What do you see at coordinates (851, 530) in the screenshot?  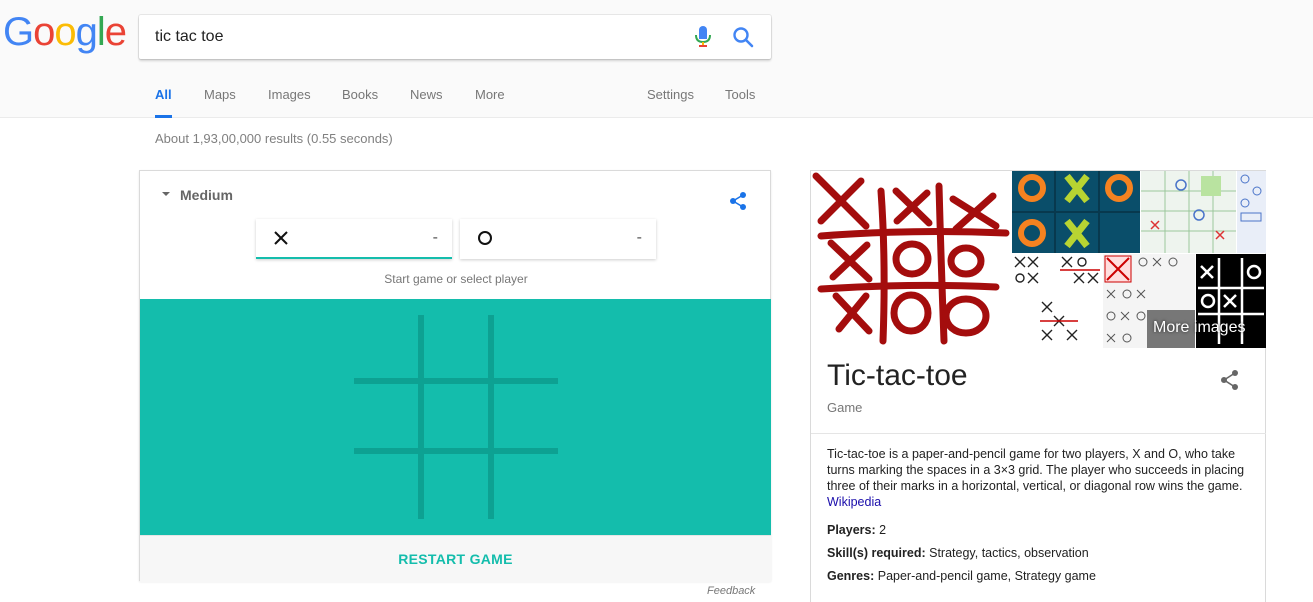 I see `fact-label: Players:` at bounding box center [851, 530].